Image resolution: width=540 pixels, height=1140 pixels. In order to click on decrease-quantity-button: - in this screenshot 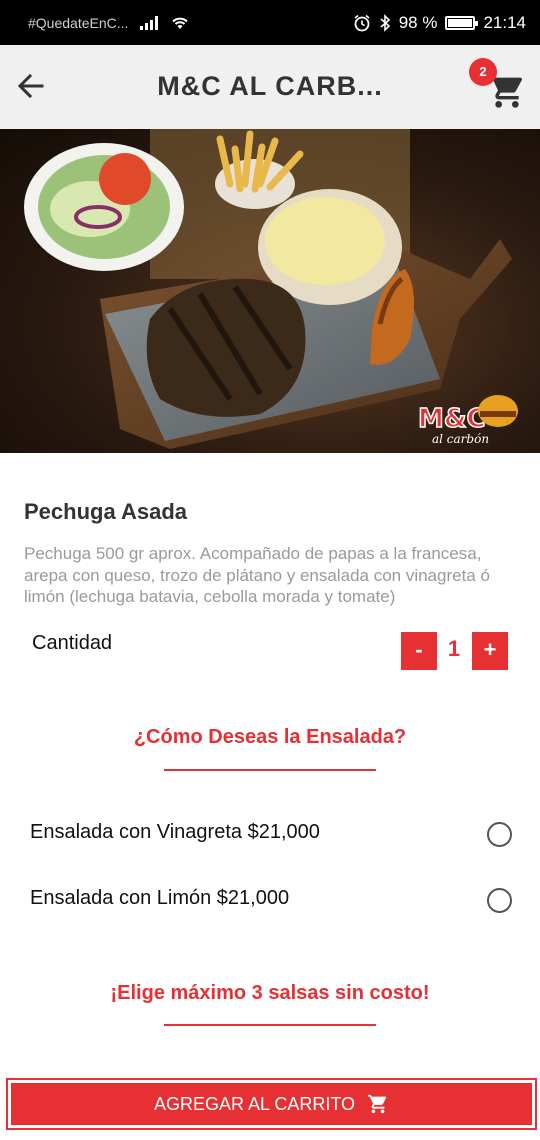, I will do `click(419, 651)`.